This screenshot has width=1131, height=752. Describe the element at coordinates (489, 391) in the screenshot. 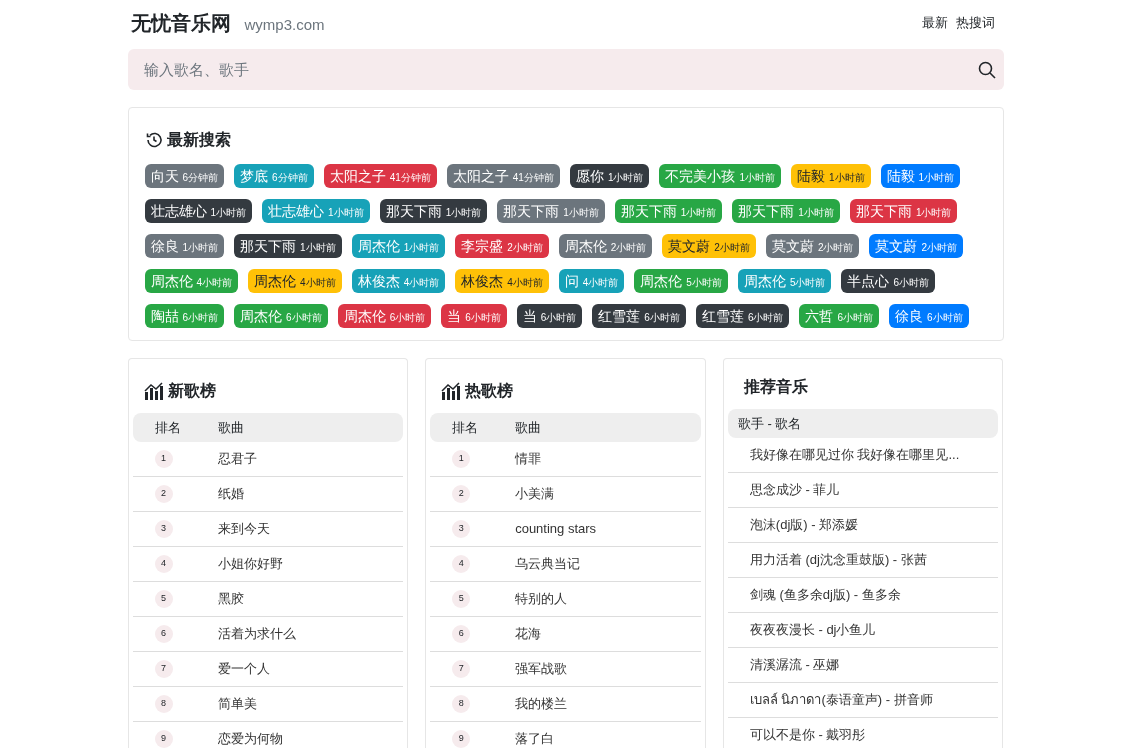

I see `section-title: 热歌榜` at that location.